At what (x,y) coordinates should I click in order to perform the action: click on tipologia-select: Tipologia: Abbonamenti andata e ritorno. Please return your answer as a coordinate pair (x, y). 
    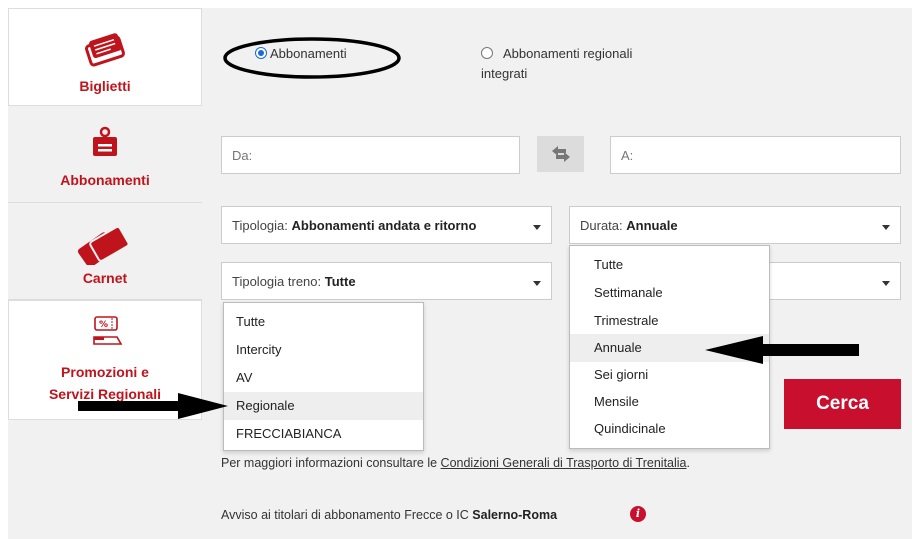
    Looking at the image, I should click on (386, 225).